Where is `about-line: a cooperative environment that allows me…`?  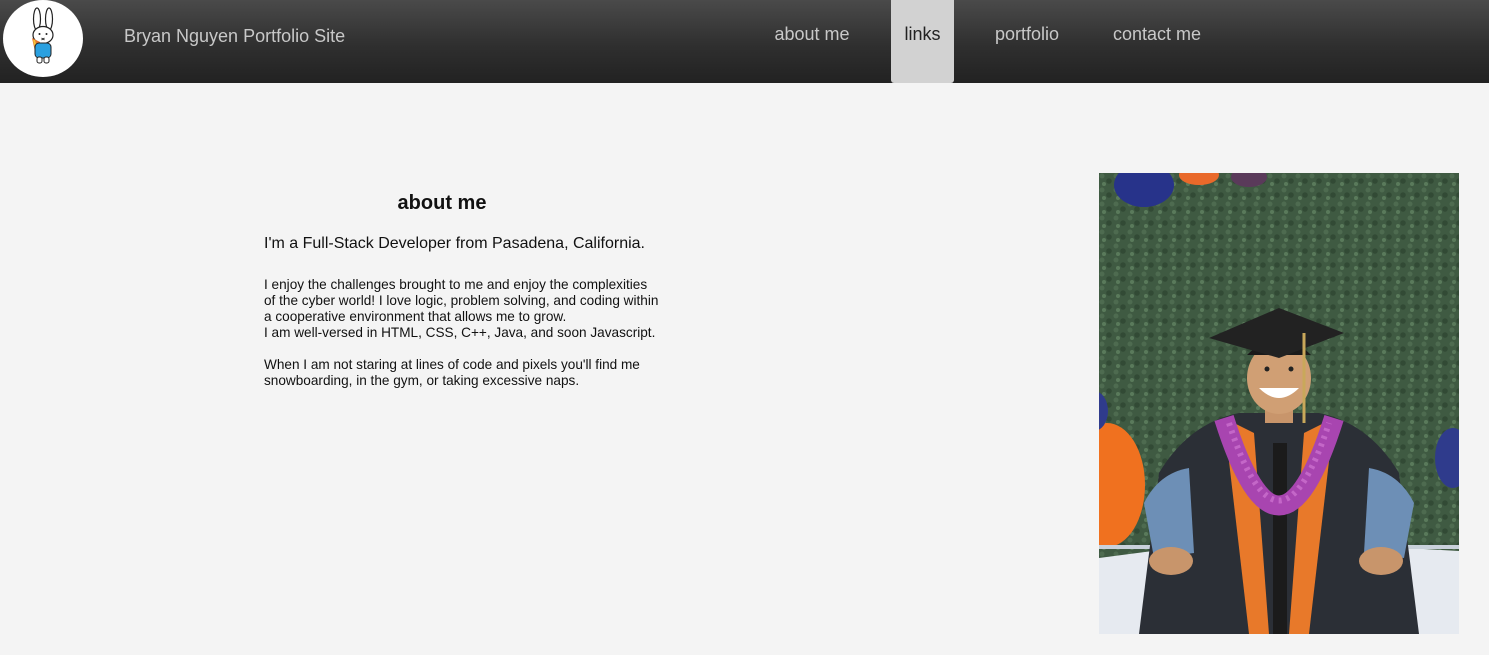
about-line: a cooperative environment that allows me… is located at coordinates (415, 316).